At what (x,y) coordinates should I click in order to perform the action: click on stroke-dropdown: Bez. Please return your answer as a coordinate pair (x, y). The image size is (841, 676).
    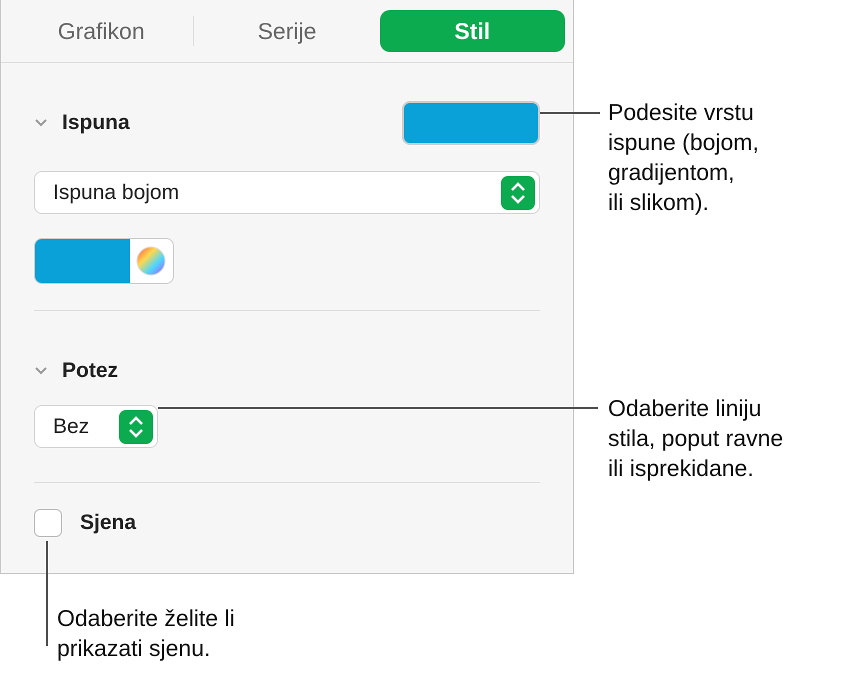
    Looking at the image, I should click on (96, 426).